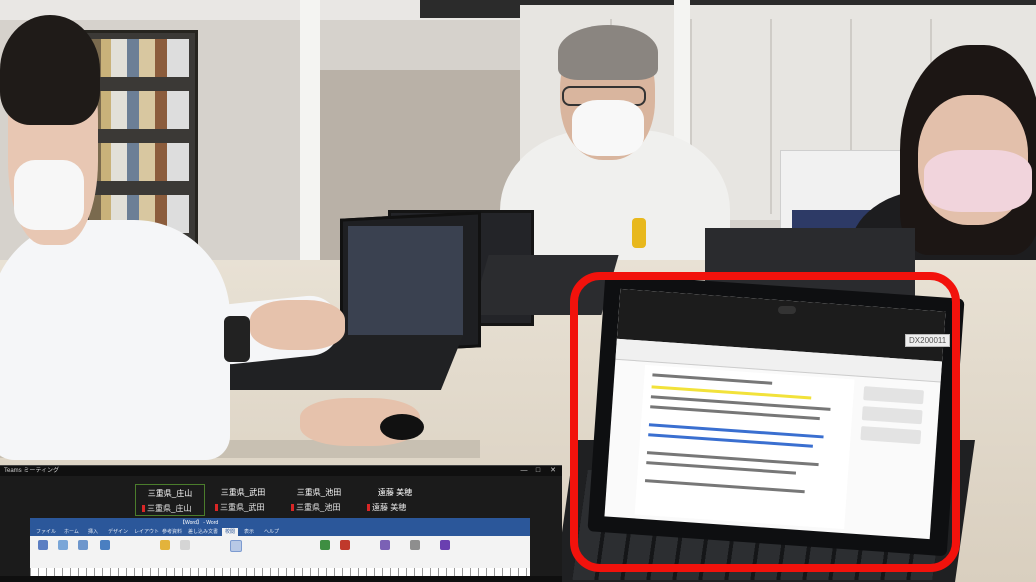 This screenshot has height=582, width=1036. I want to click on word-titlebar: 【Word】 - Word, so click(280, 523).